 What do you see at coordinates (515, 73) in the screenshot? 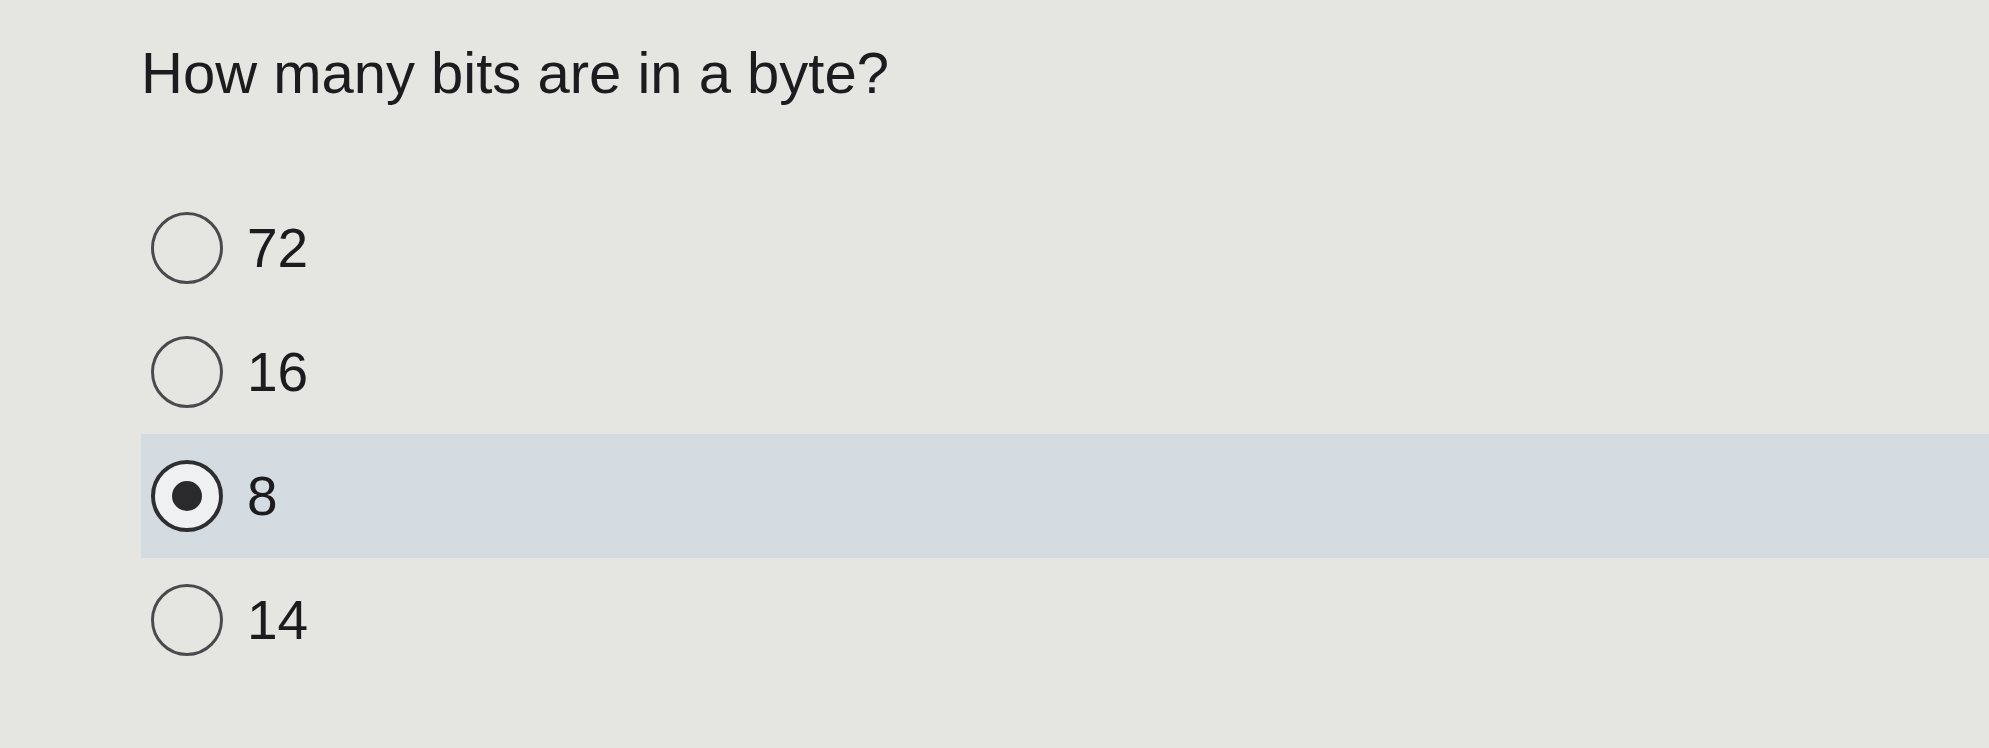
I see `question-text: How many bits are in a byte?` at bounding box center [515, 73].